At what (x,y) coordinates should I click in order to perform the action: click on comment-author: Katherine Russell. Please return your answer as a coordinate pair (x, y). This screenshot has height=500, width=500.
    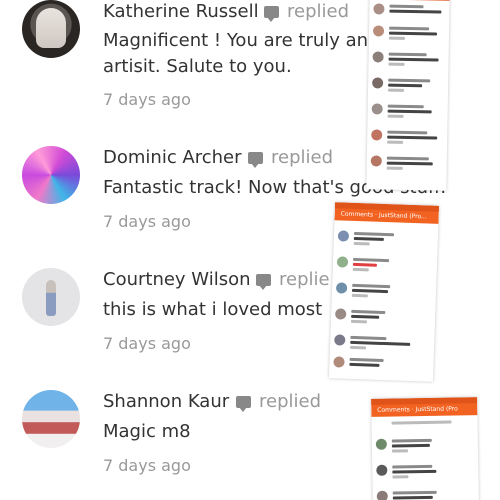
    Looking at the image, I should click on (181, 11).